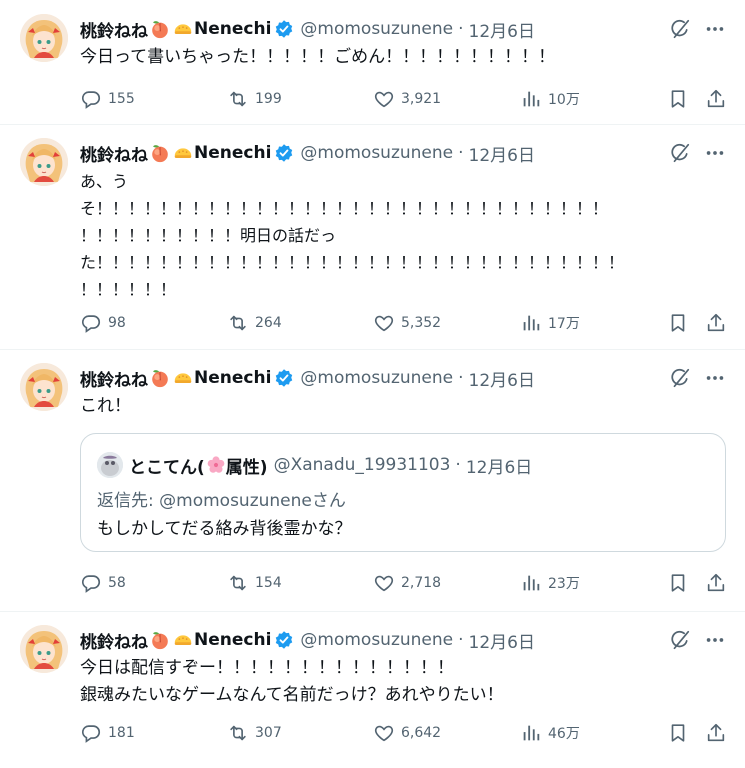 The width and height of the screenshot is (745, 768). What do you see at coordinates (128, 501) in the screenshot?
I see `reply-to-label: 返信先:` at bounding box center [128, 501].